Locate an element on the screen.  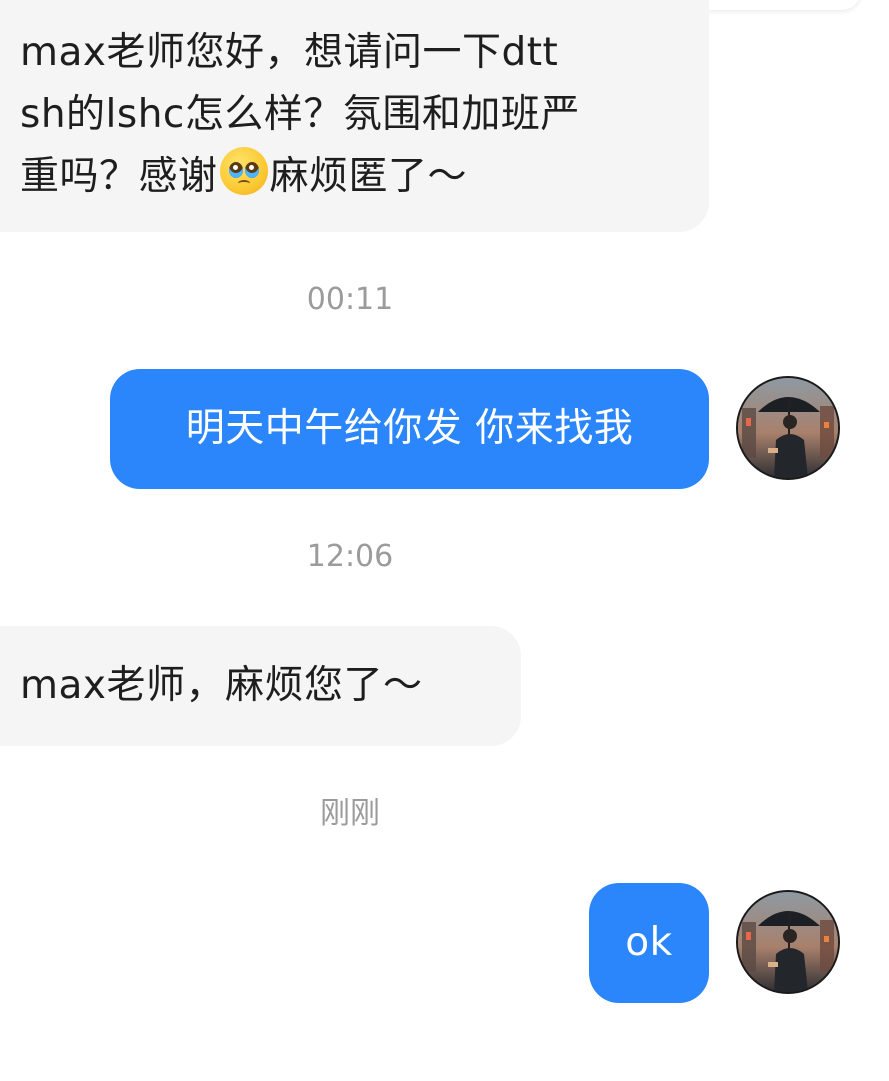
message-timestamp: 刚刚 is located at coordinates (350, 813).